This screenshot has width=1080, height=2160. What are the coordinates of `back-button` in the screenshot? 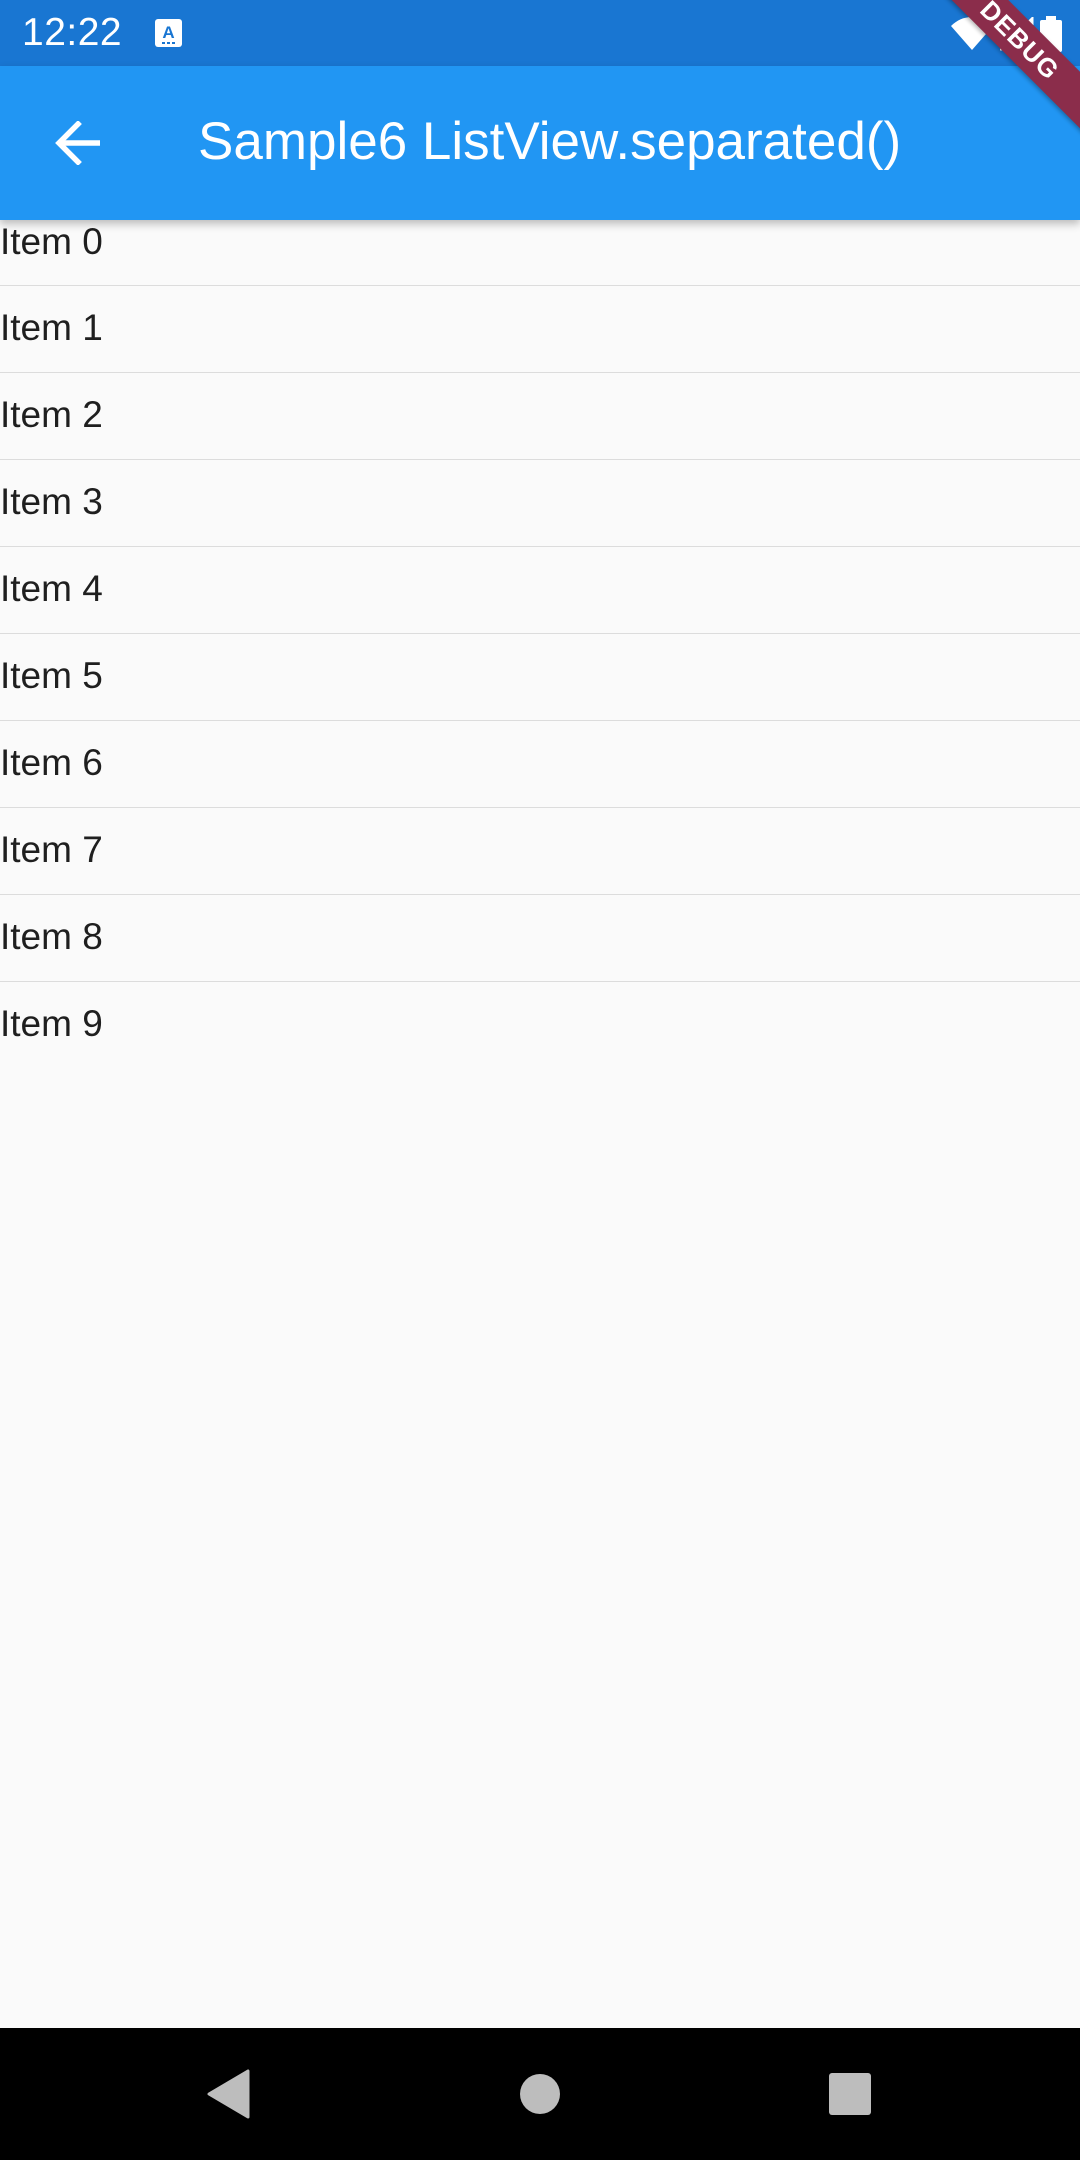 It's located at (78, 143).